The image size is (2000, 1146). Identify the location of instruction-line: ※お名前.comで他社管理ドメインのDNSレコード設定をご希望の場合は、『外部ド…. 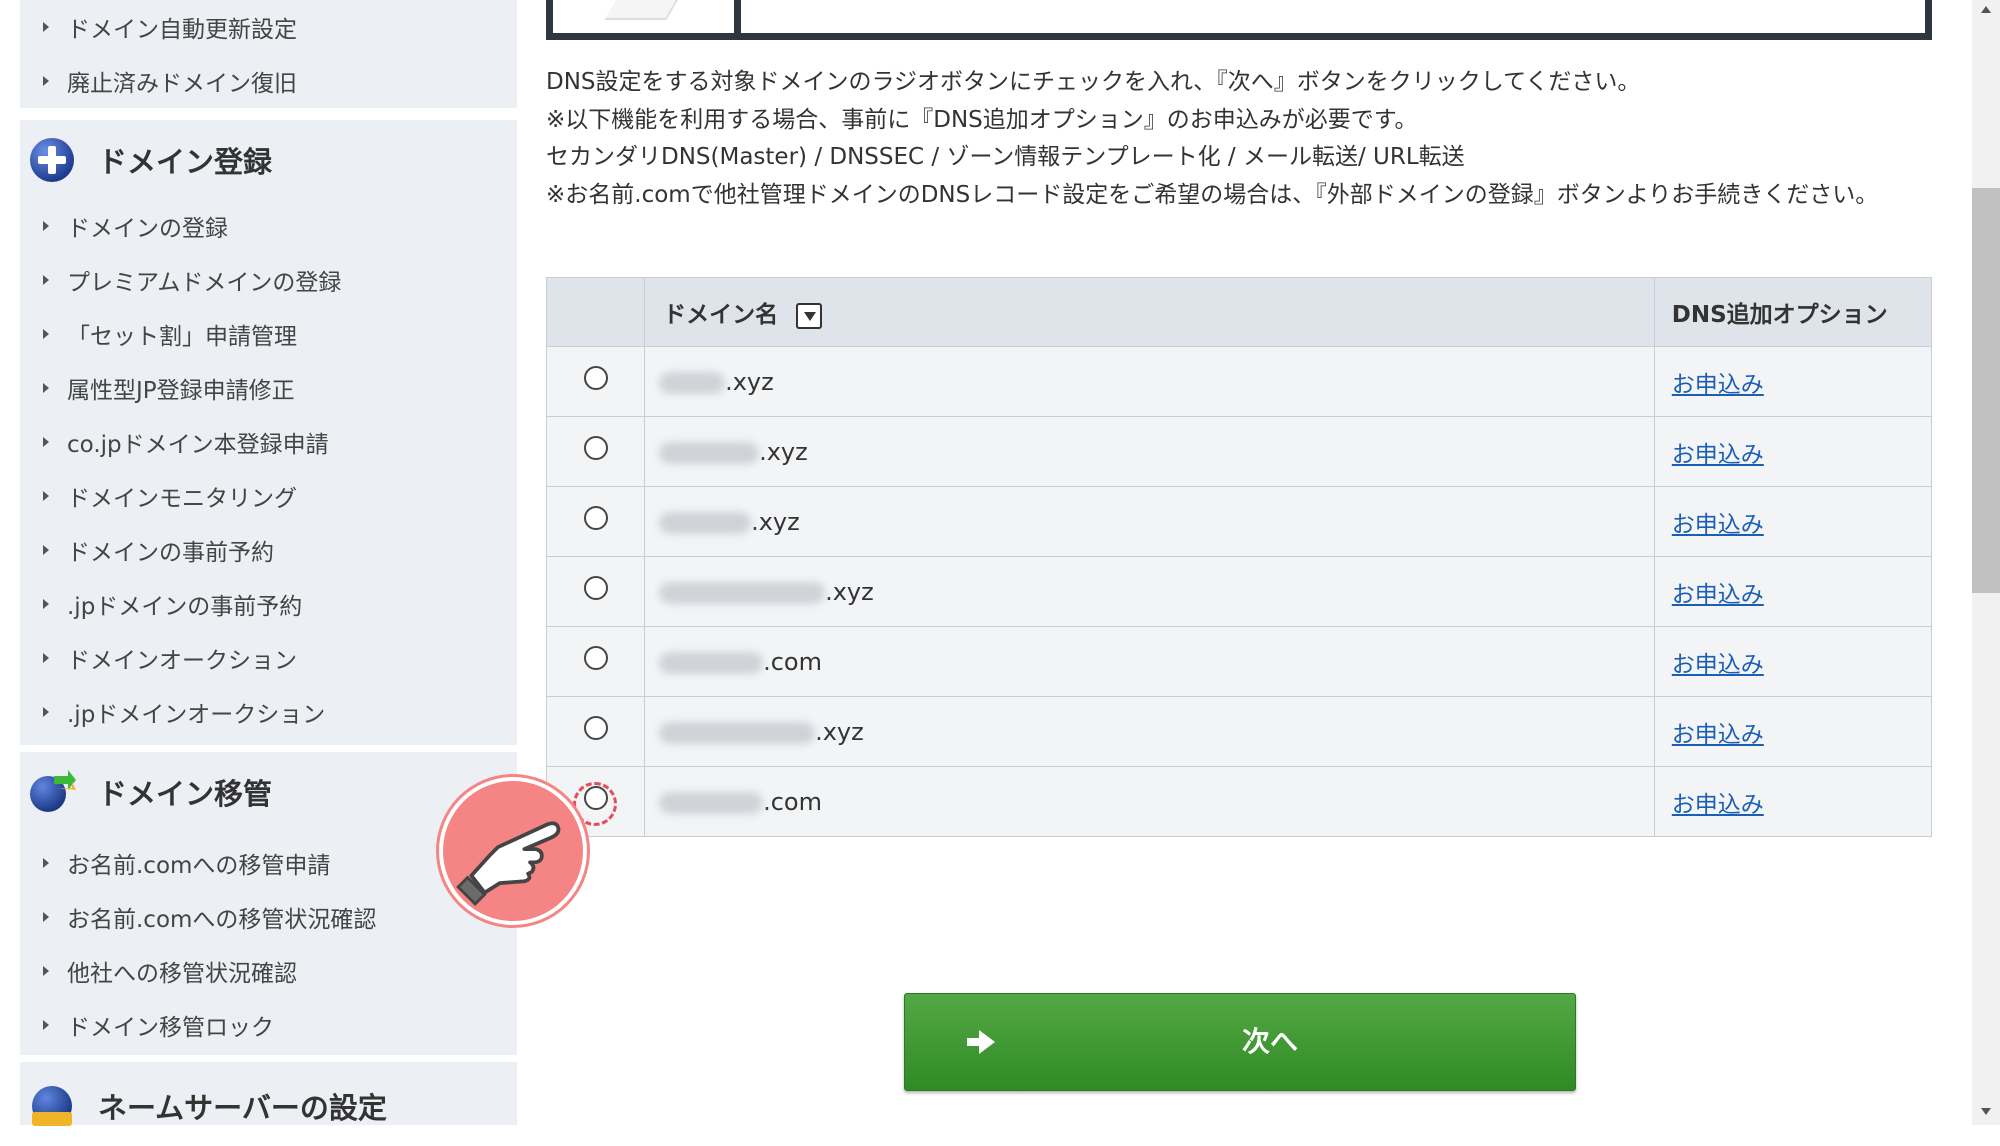
(1212, 194).